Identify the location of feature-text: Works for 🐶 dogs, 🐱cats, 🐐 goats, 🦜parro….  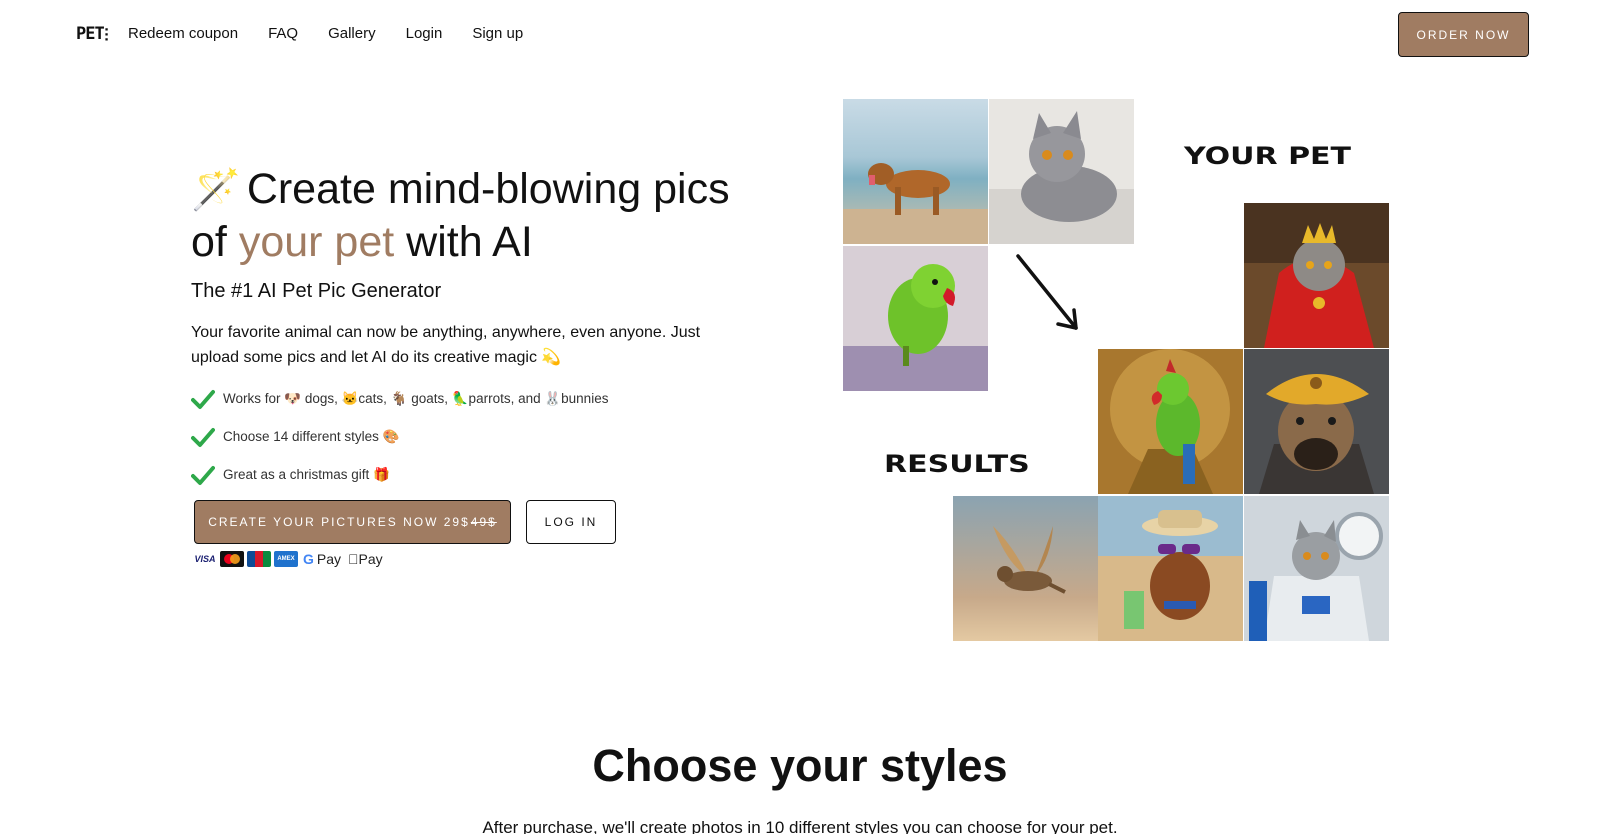
(416, 398).